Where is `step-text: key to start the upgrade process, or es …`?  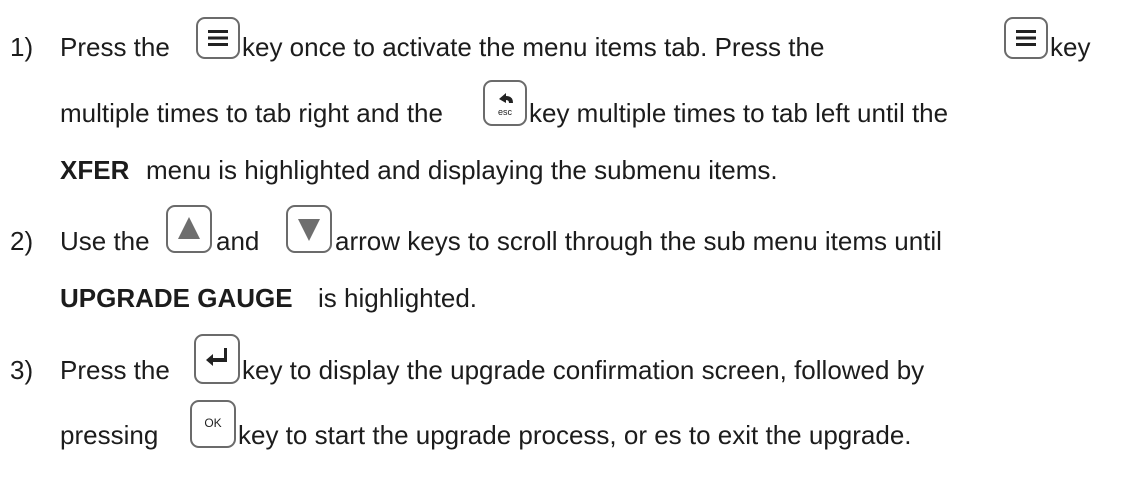
step-text: key to start the upgrade process, or es … is located at coordinates (575, 435).